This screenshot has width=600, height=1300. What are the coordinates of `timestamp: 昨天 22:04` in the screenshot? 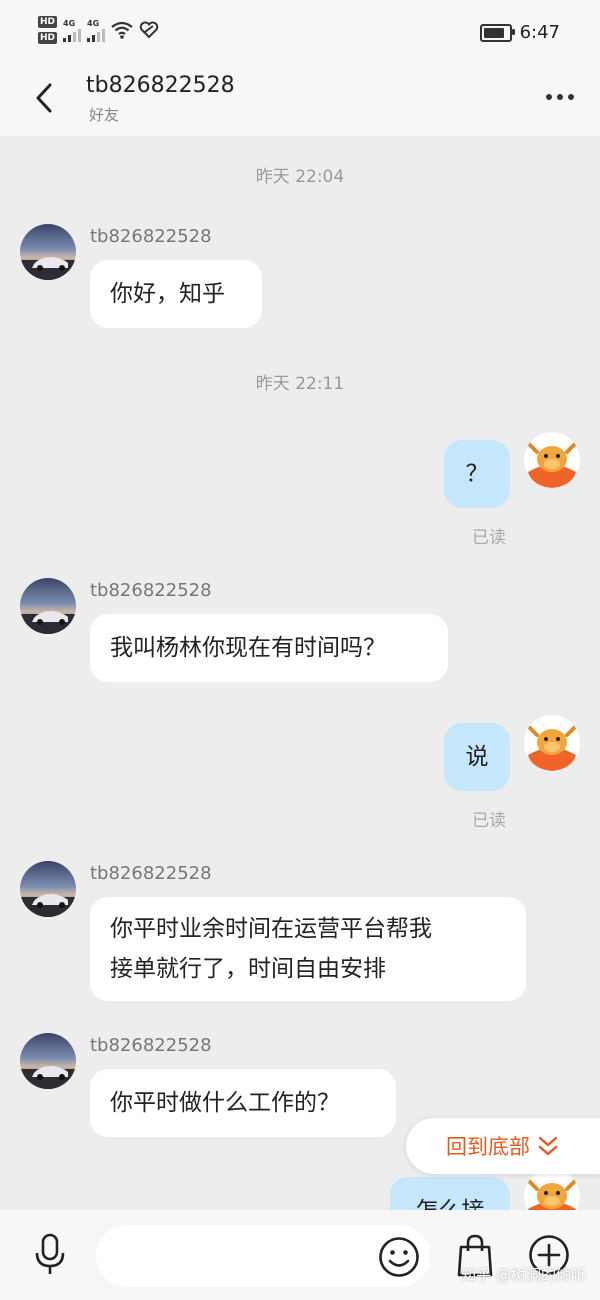 It's located at (300, 177).